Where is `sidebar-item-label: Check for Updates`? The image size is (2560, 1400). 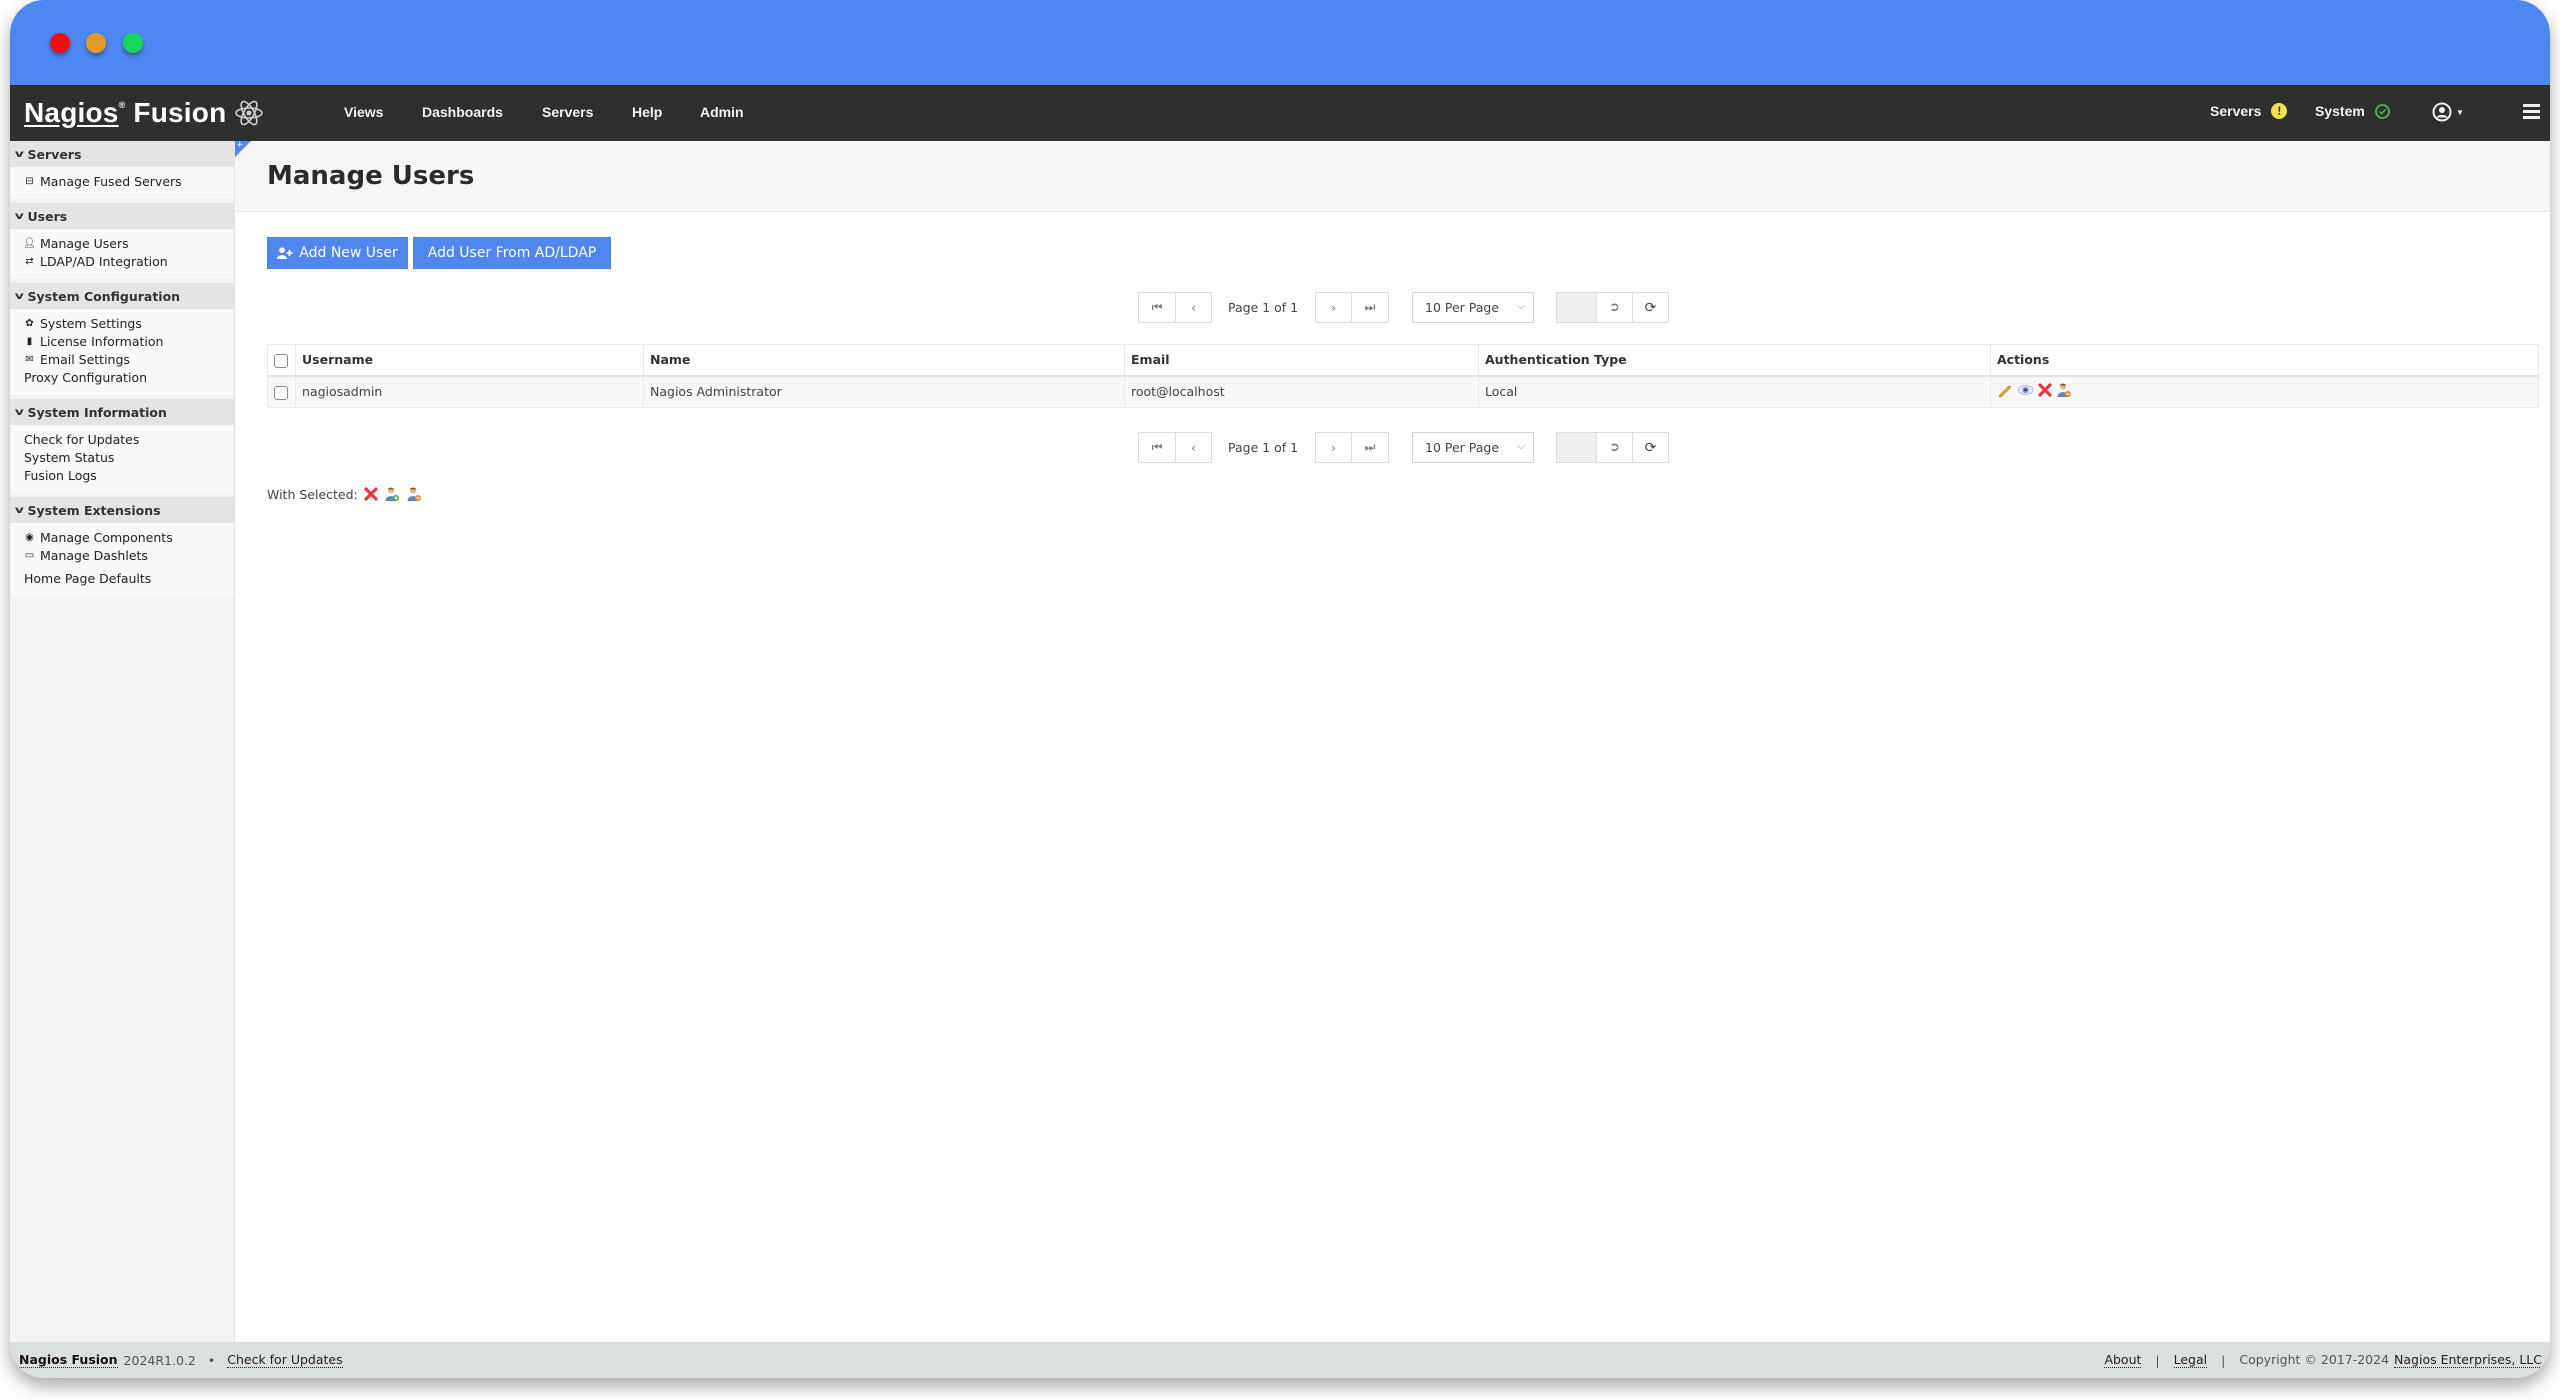
sidebar-item-label: Check for Updates is located at coordinates (82, 439).